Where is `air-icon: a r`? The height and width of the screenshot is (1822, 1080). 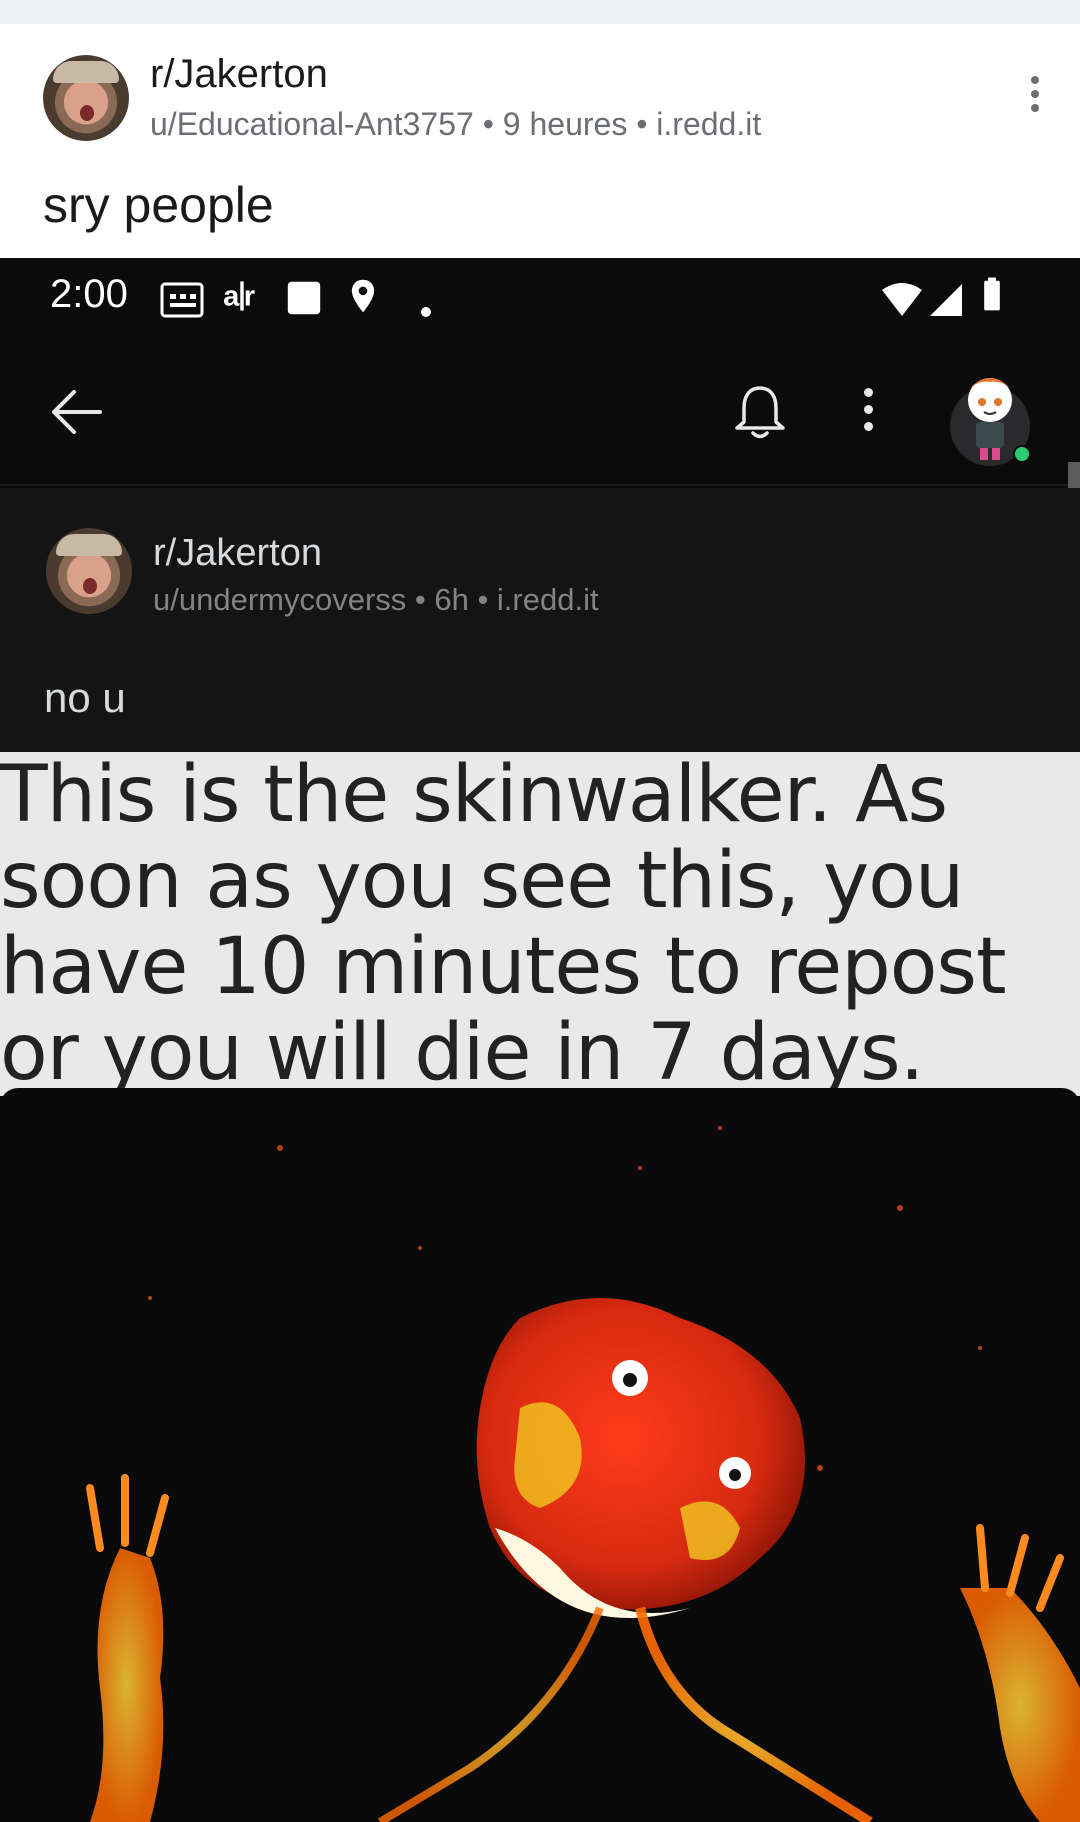 air-icon: a r is located at coordinates (239, 296).